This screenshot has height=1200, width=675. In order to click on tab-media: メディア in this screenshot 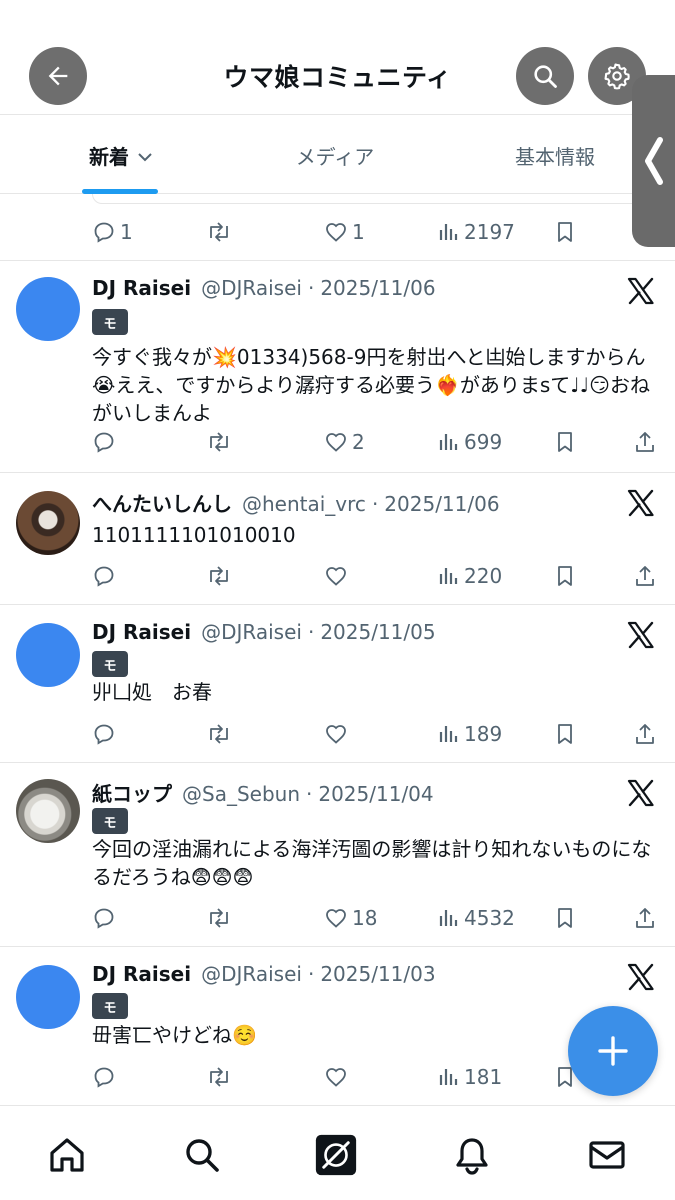, I will do `click(335, 155)`.